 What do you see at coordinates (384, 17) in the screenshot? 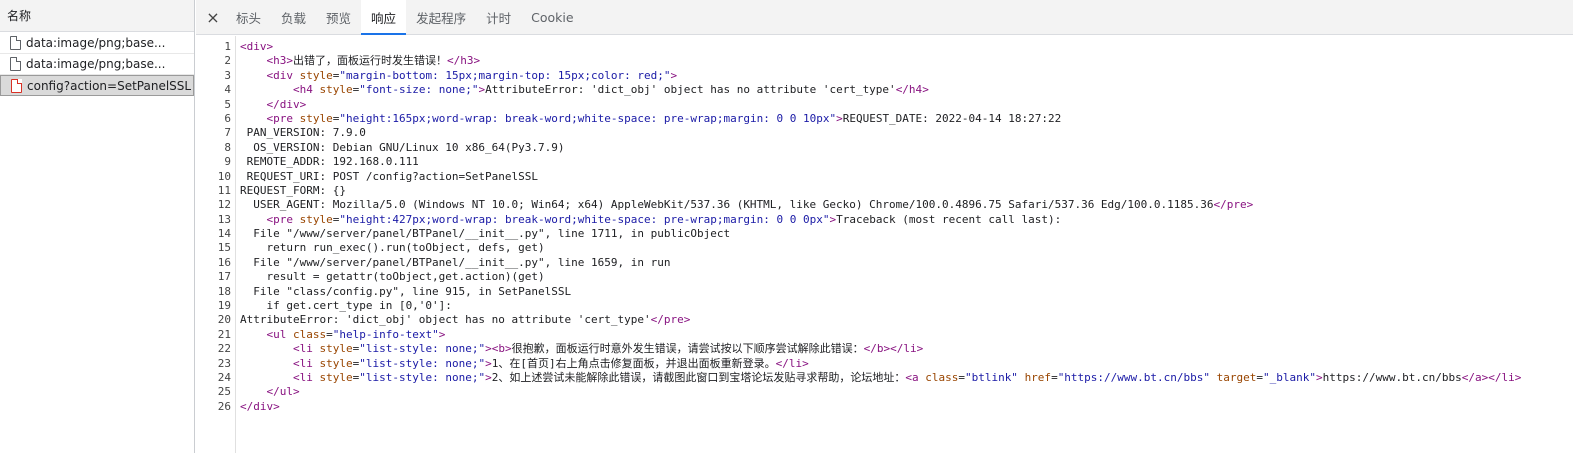
I see `tab-response: 响应` at bounding box center [384, 17].